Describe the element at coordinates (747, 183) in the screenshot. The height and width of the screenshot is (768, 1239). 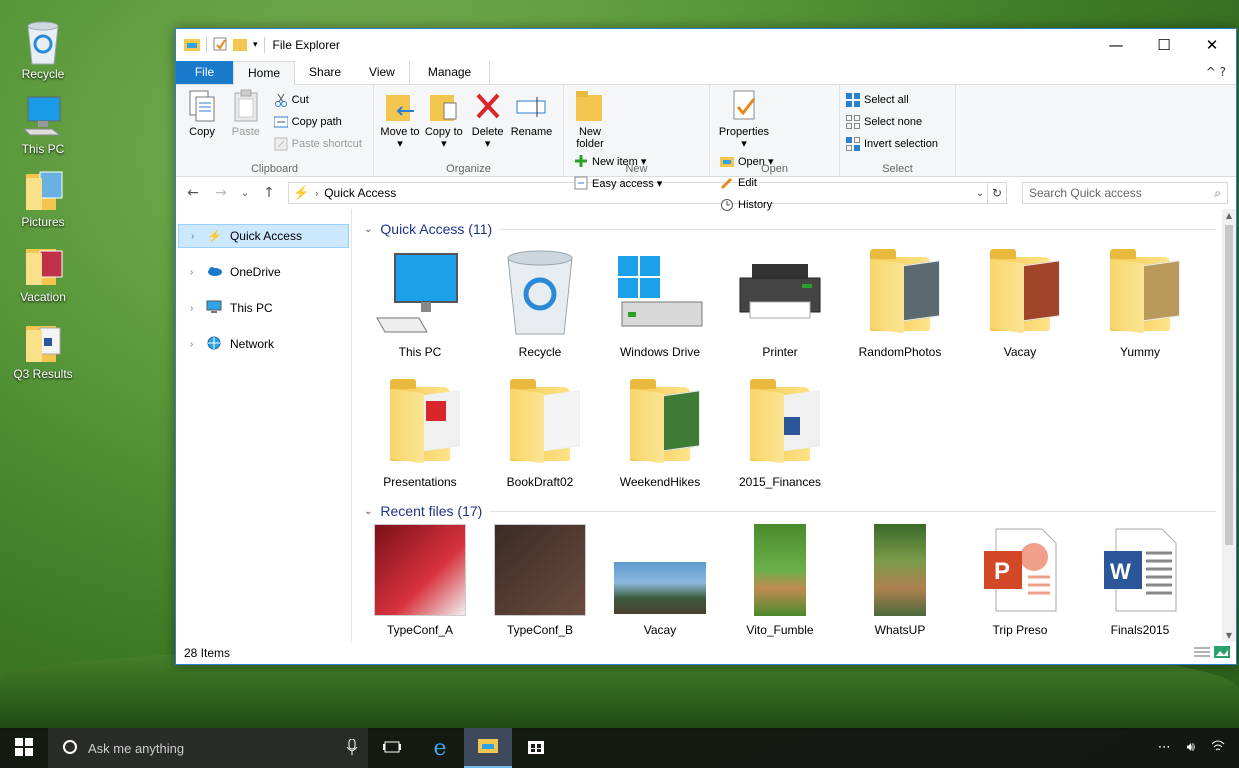
I see `edit-button: Edit` at that location.